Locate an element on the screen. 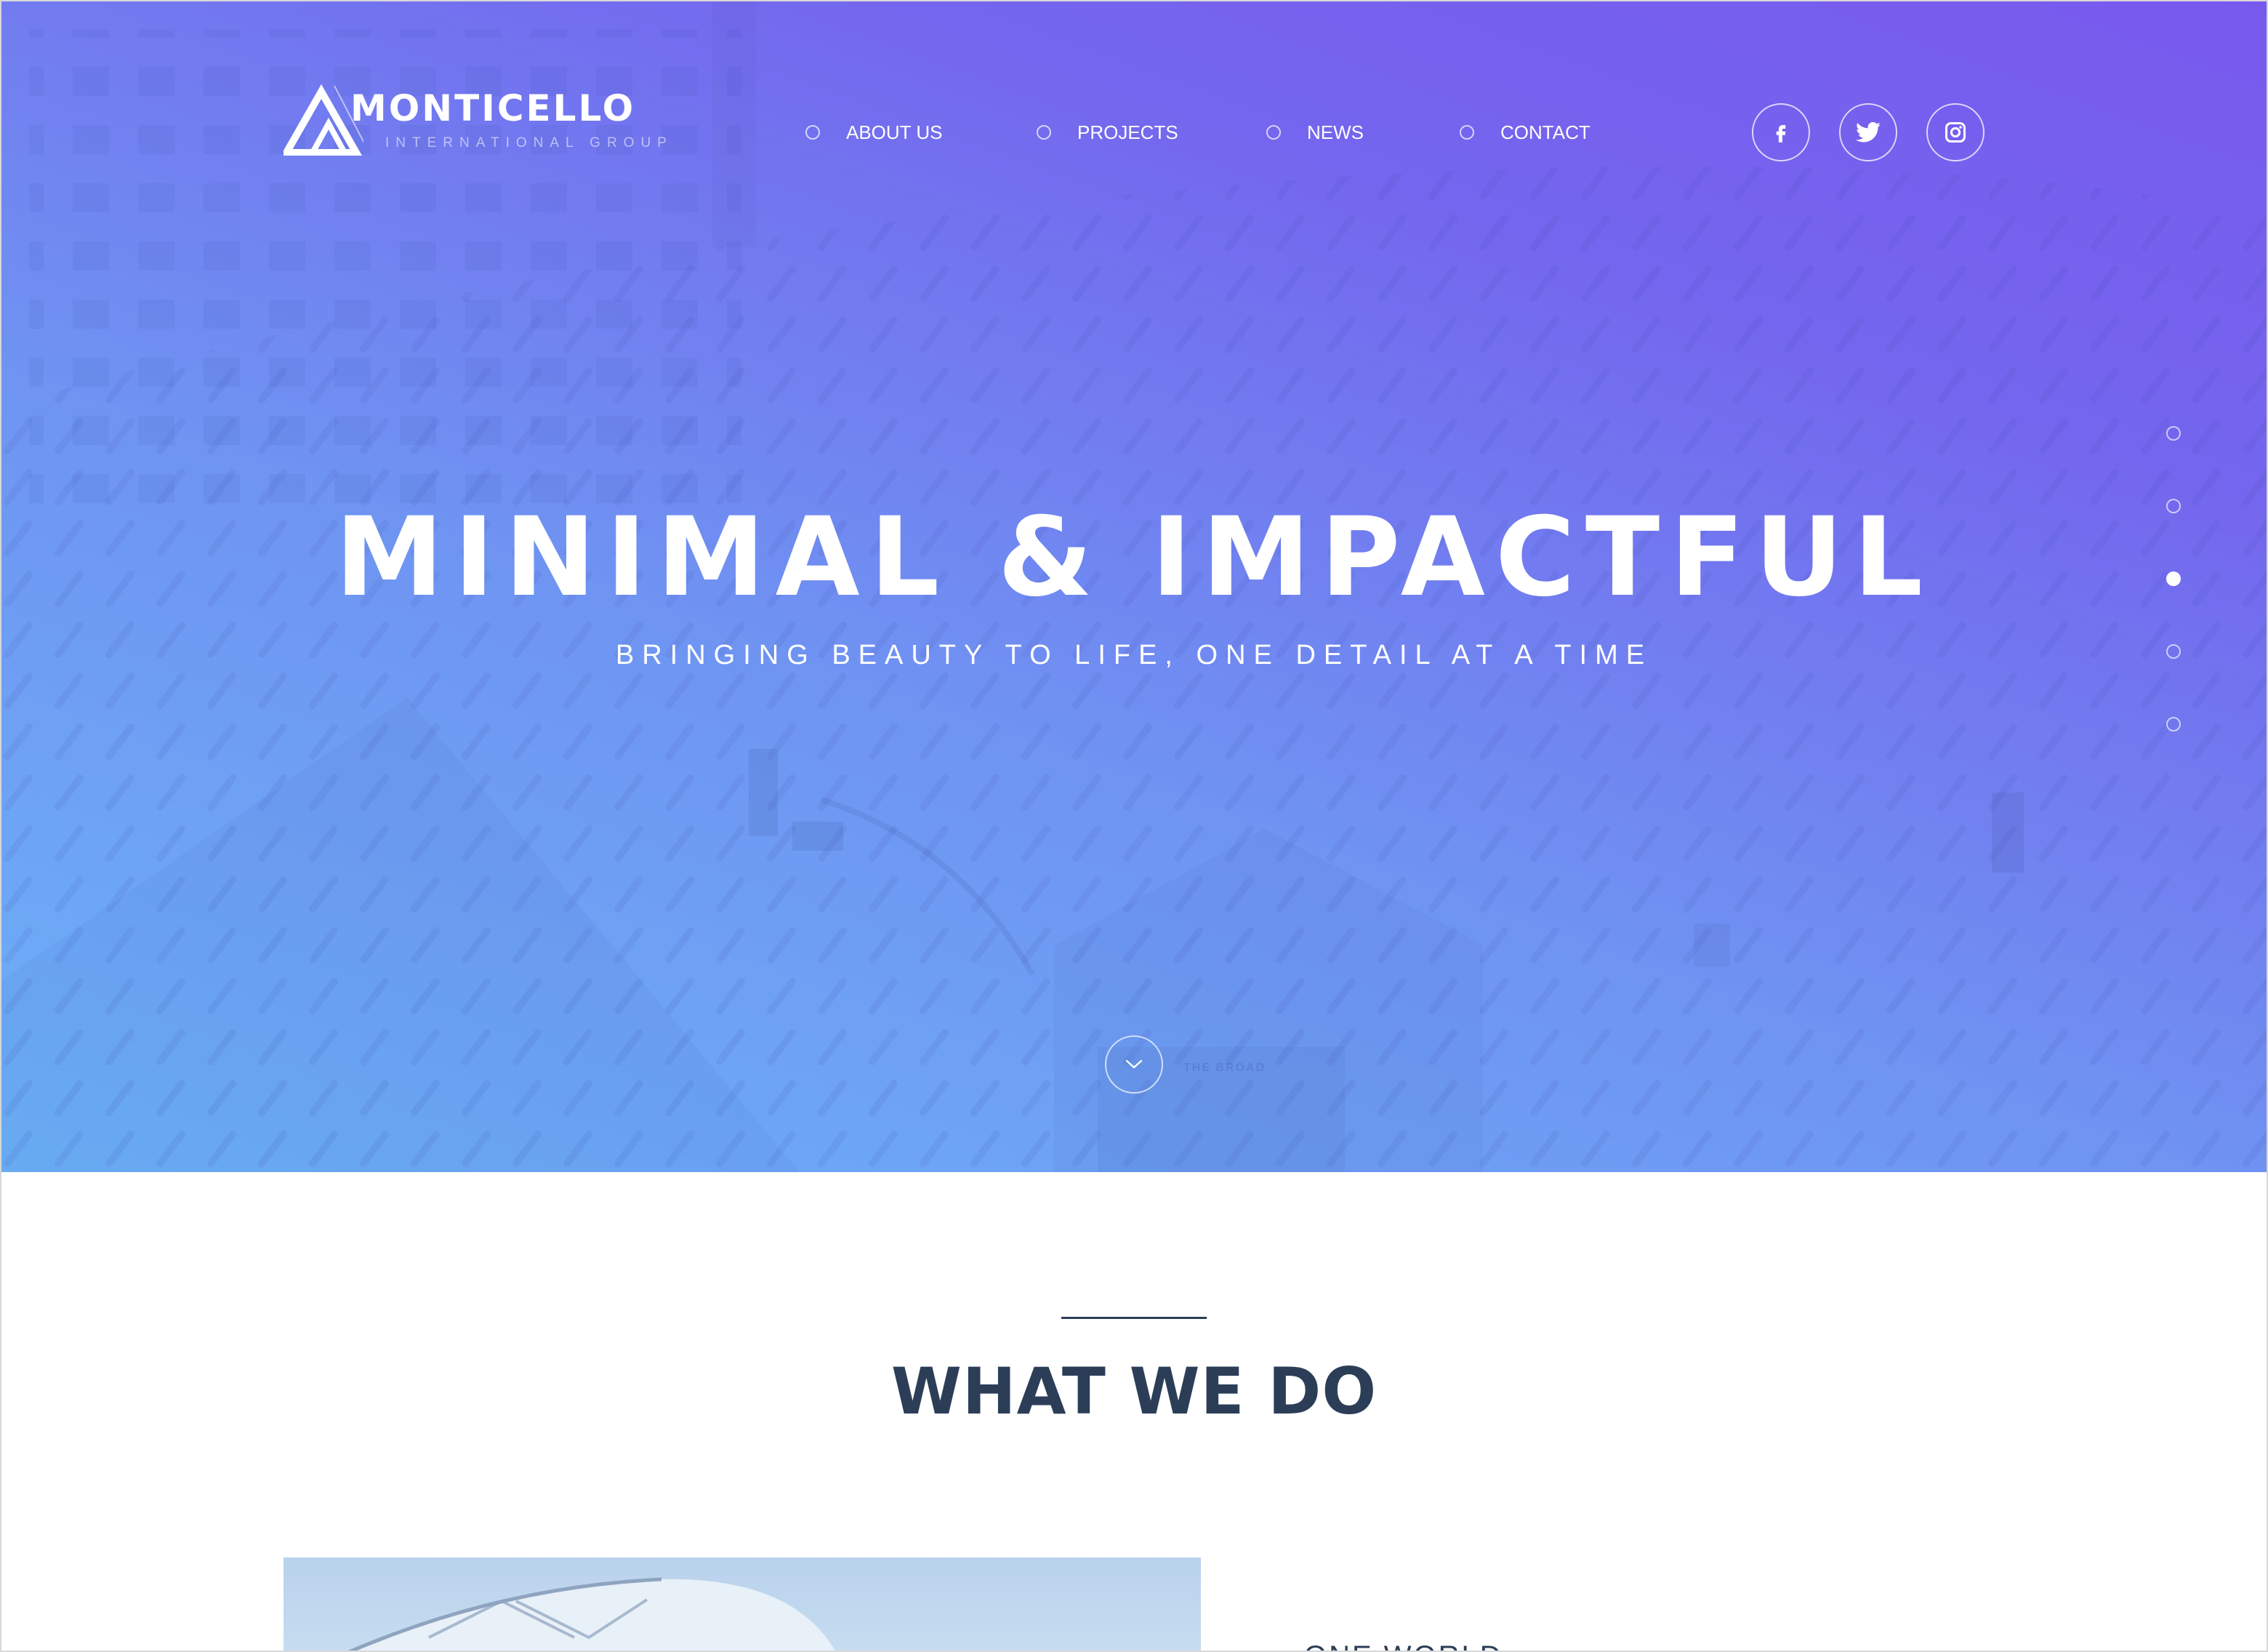 Image resolution: width=2268 pixels, height=1652 pixels. chevron-down-icon is located at coordinates (1134, 1064).